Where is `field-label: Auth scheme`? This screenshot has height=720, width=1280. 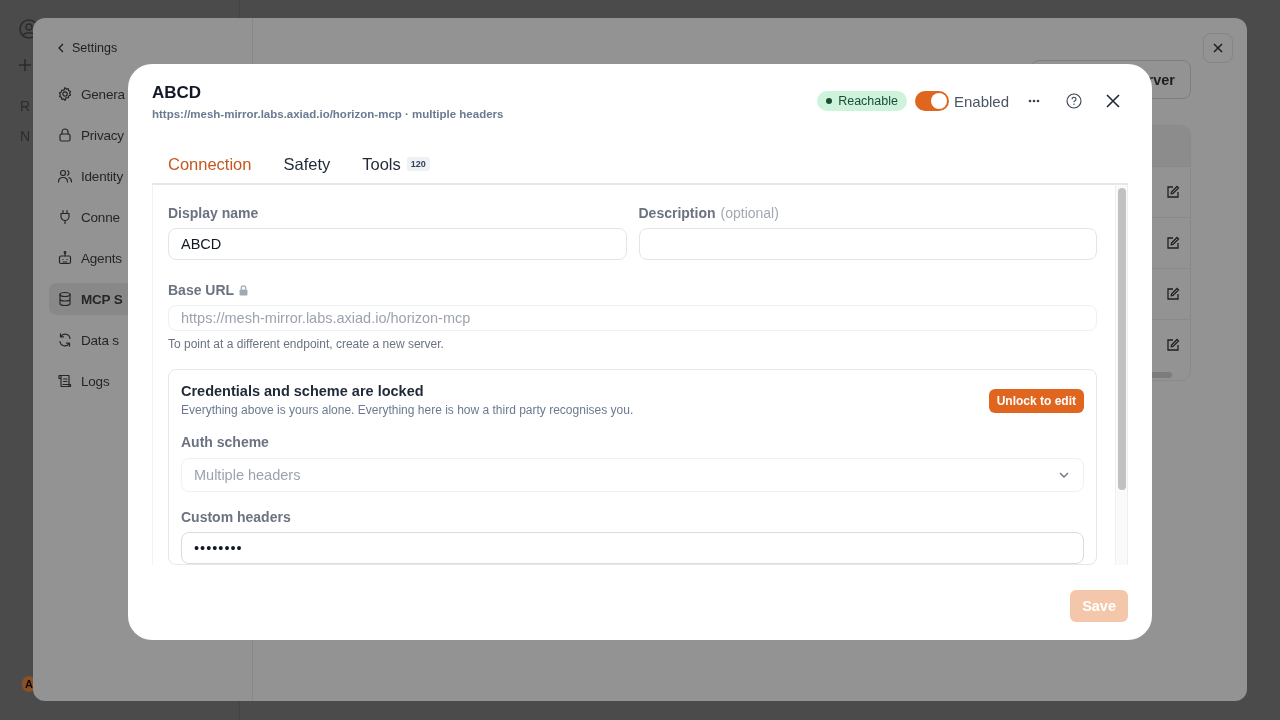 field-label: Auth scheme is located at coordinates (225, 441).